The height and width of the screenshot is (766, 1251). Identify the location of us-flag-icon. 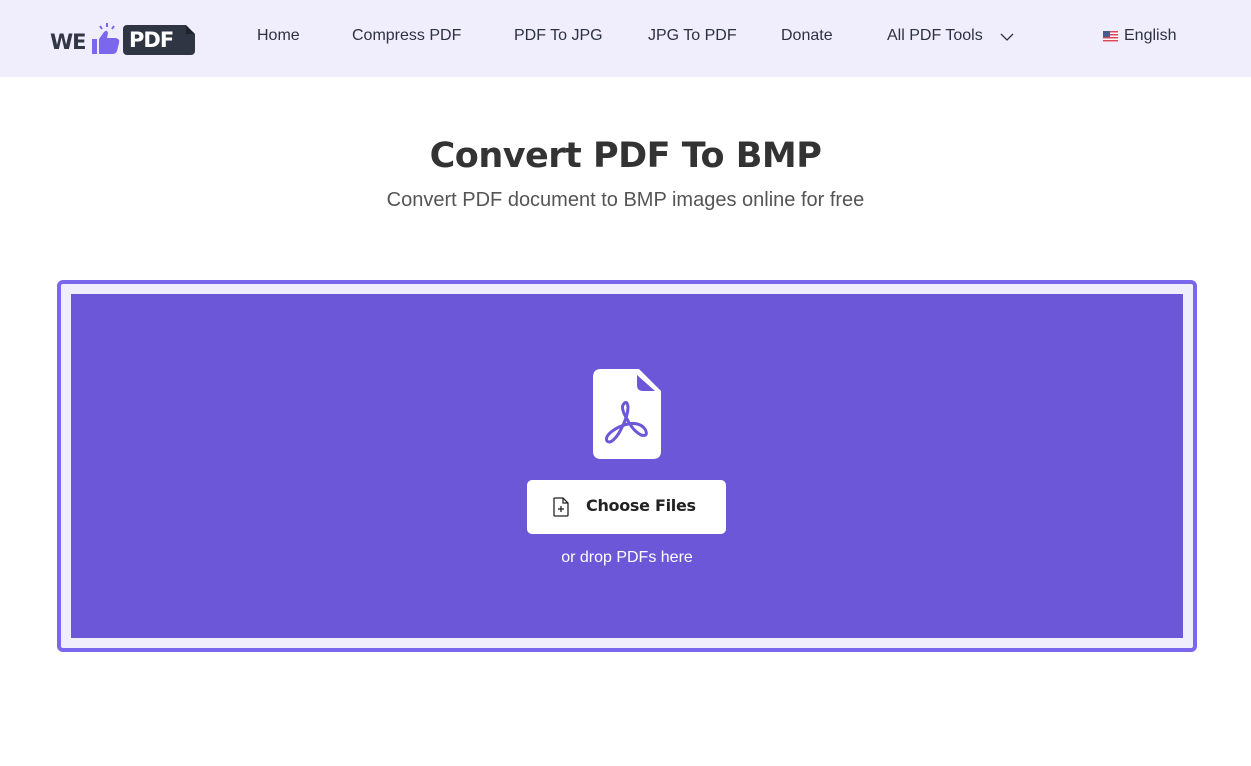
(1110, 36).